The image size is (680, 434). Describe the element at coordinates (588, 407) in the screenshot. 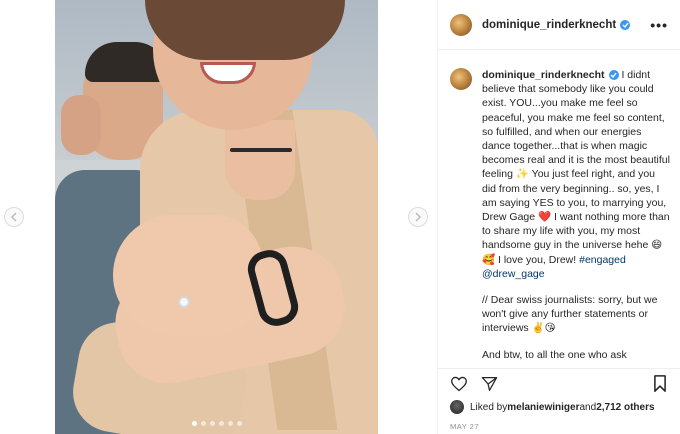

I see `likes-middle: and` at that location.